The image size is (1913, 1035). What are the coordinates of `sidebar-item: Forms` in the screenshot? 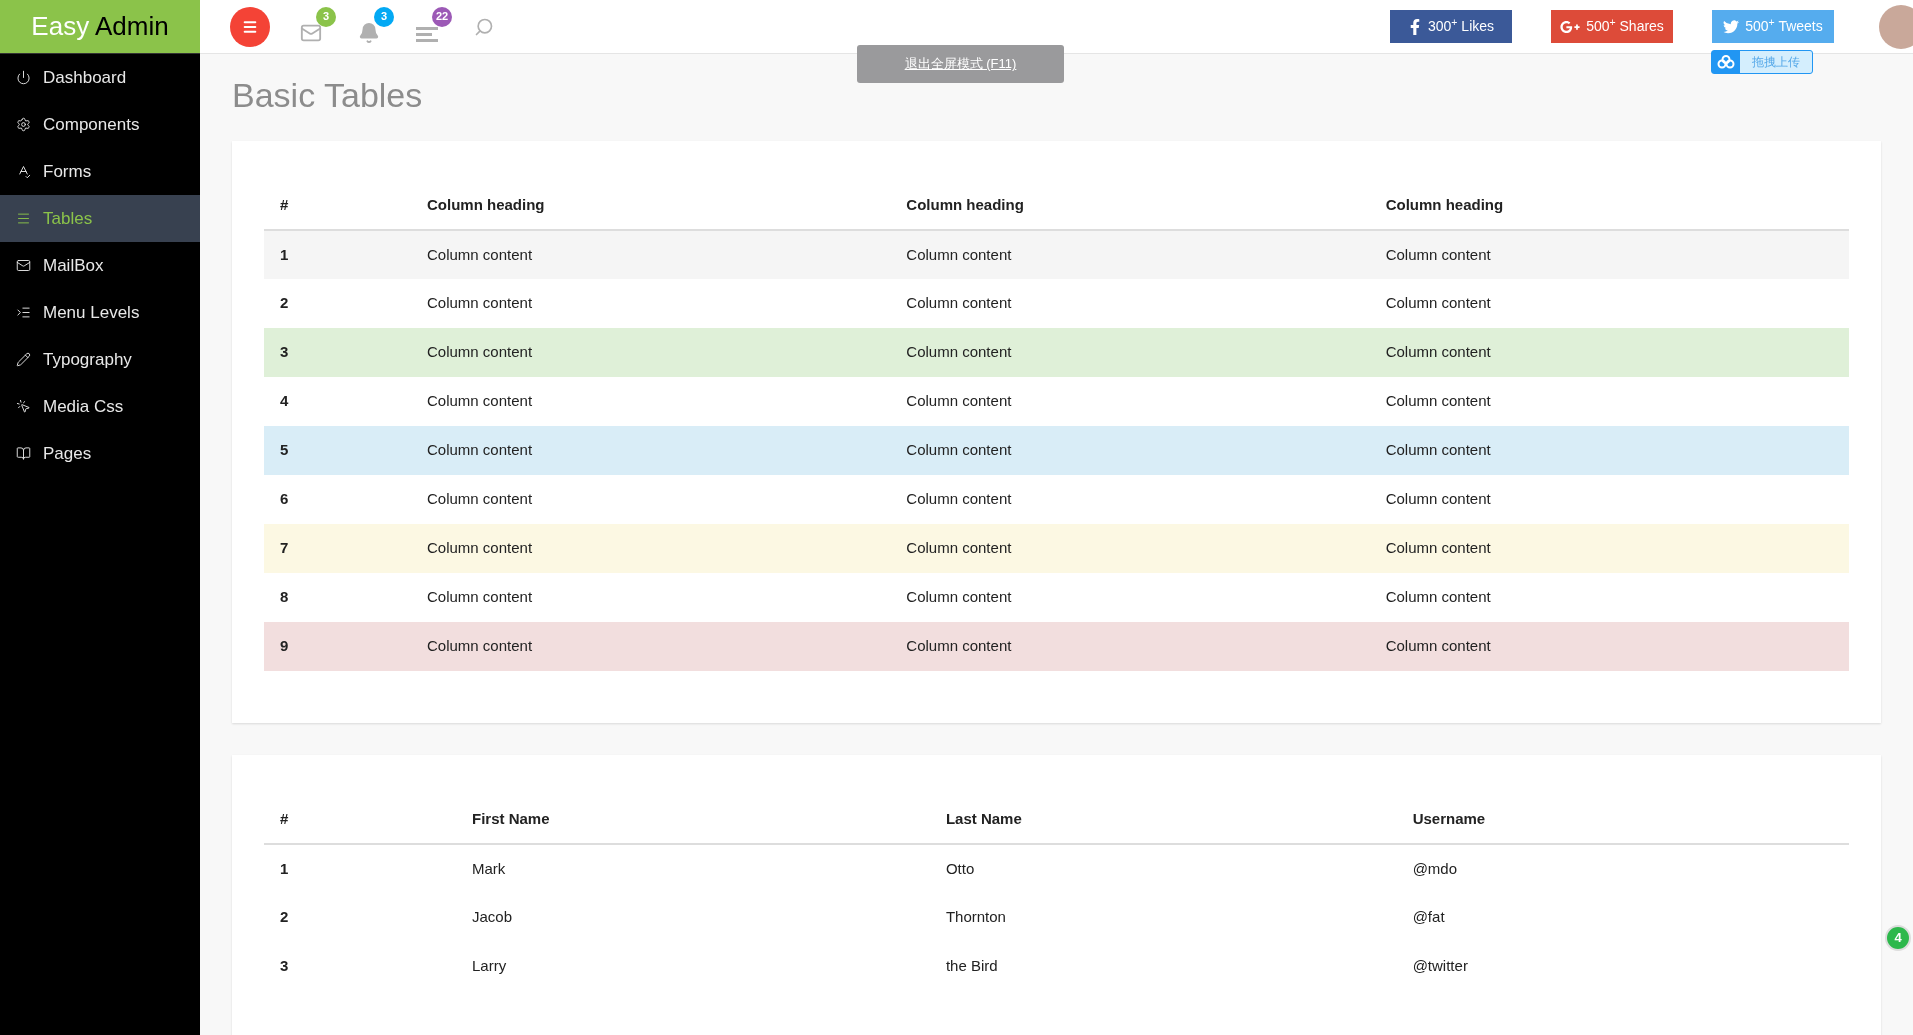 It's located at (100, 171).